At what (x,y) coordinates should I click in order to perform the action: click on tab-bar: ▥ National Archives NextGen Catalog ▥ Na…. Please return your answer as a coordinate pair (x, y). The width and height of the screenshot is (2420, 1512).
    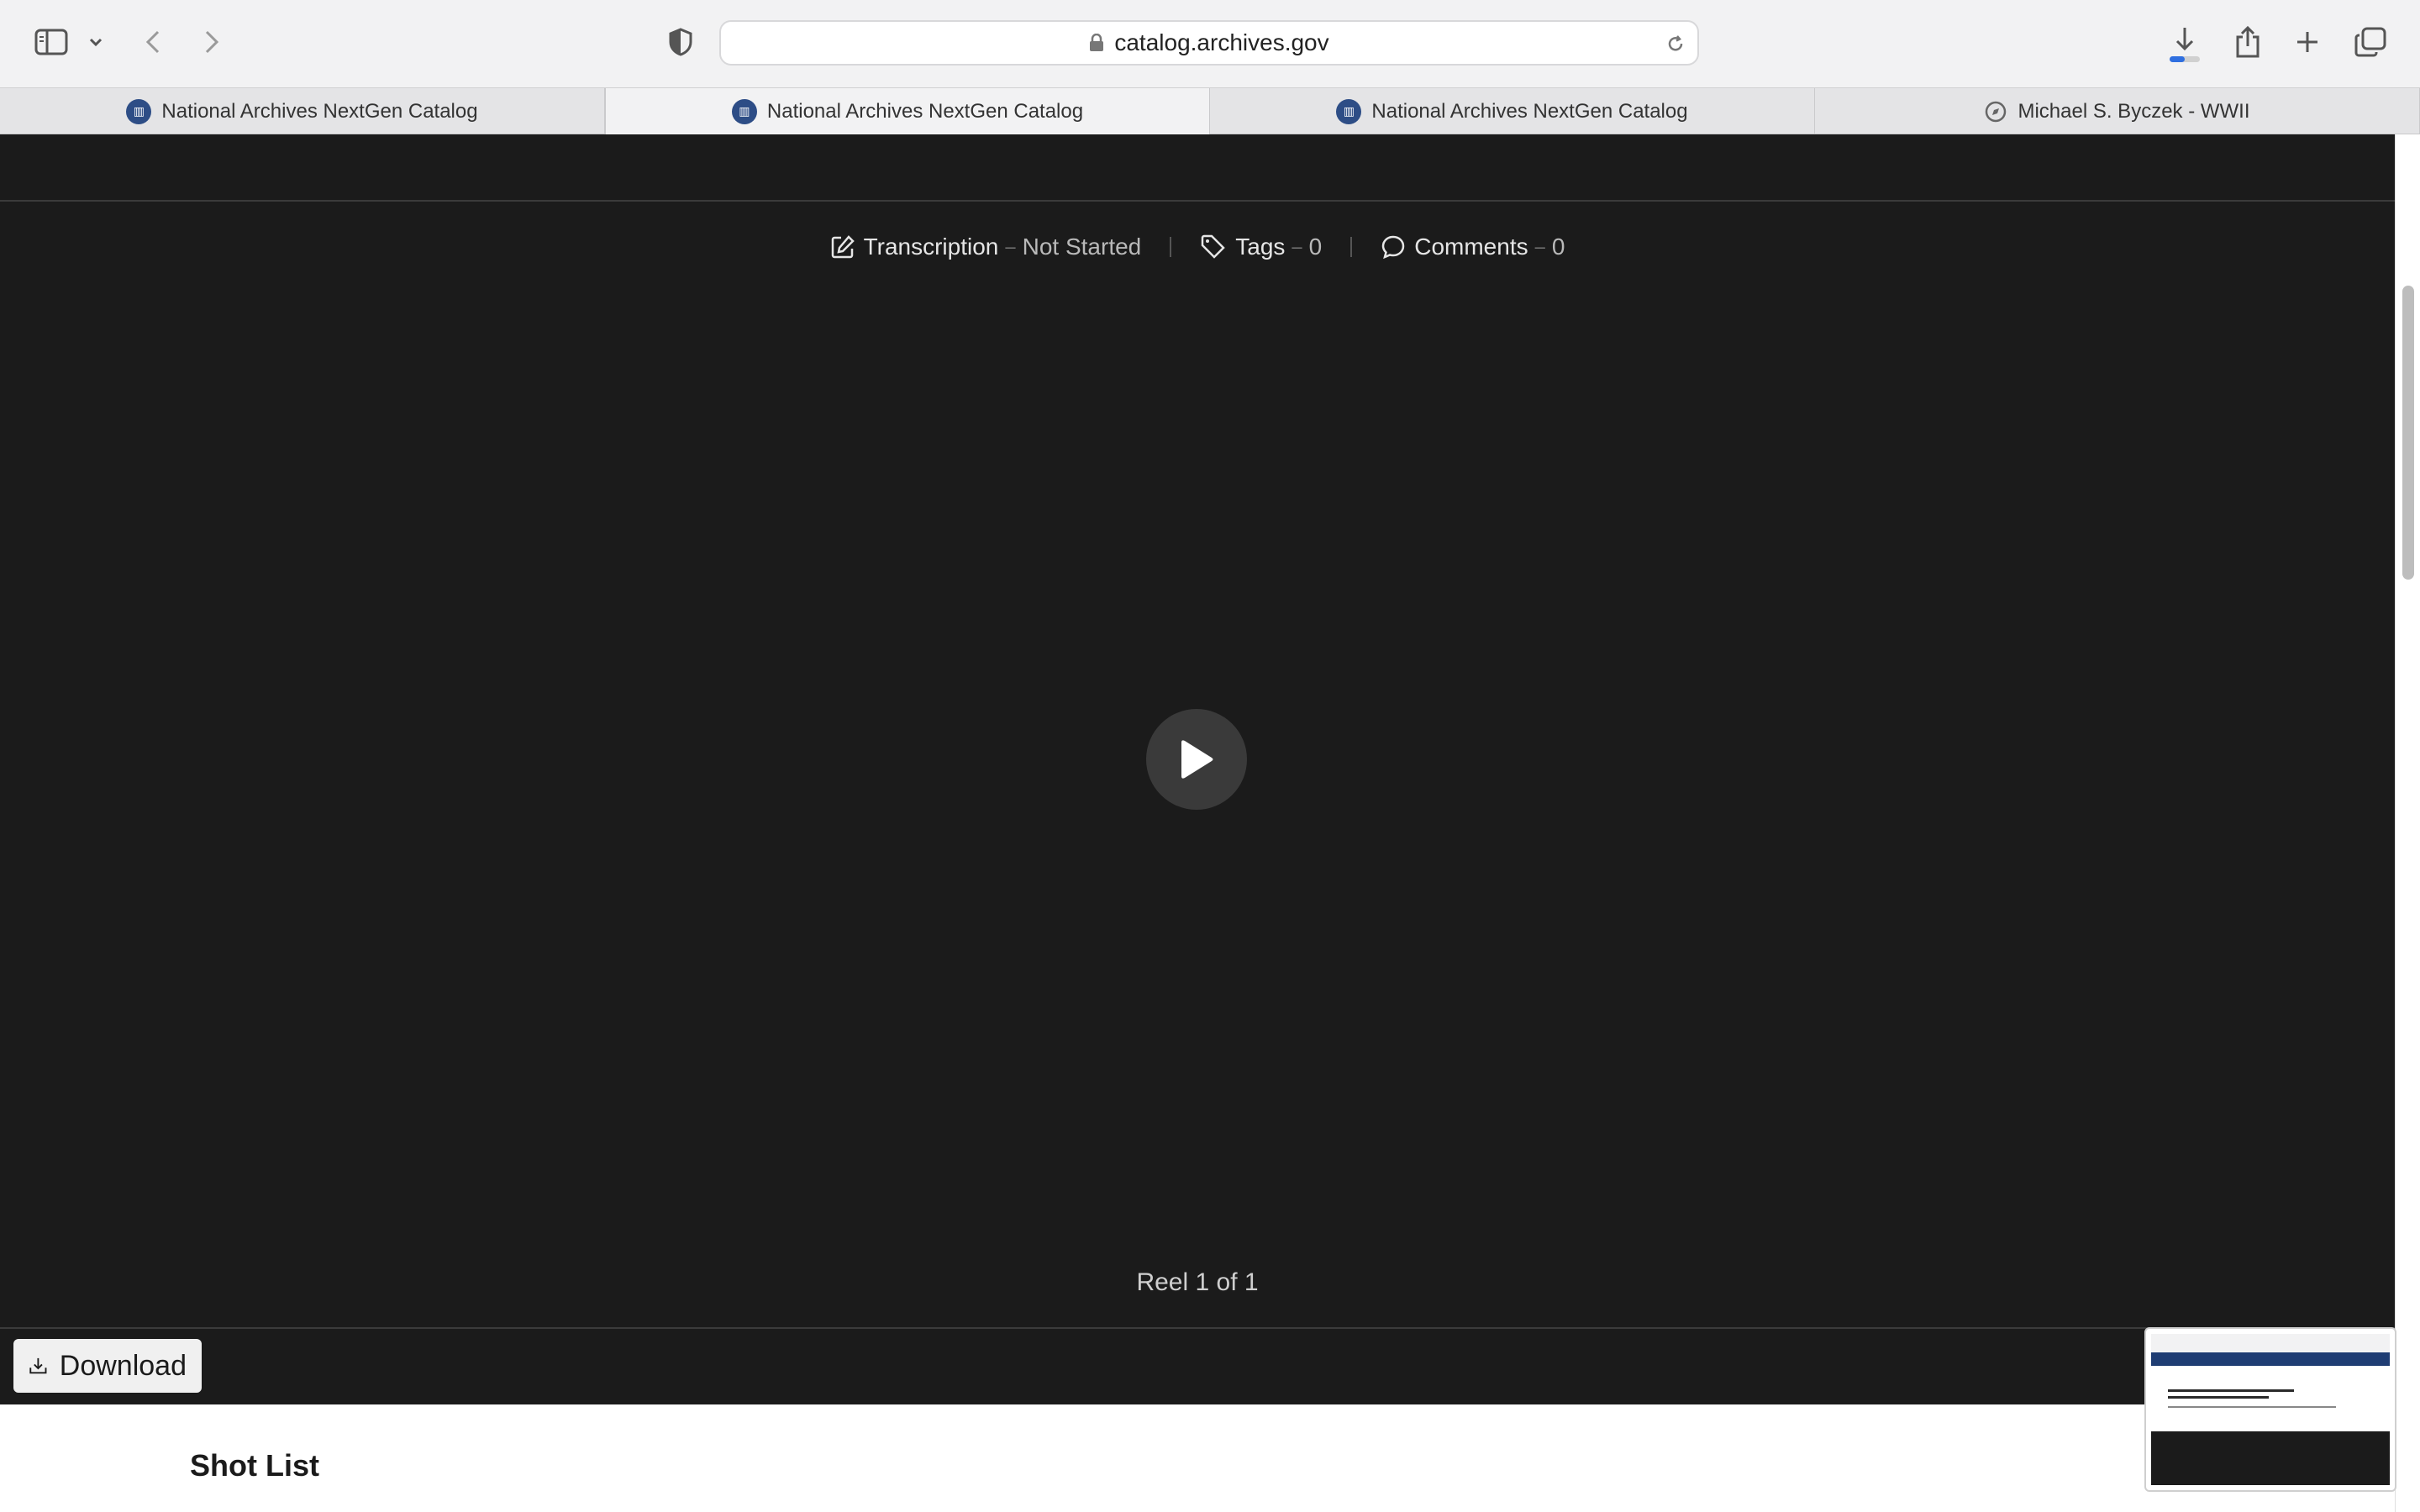
    Looking at the image, I should click on (1210, 110).